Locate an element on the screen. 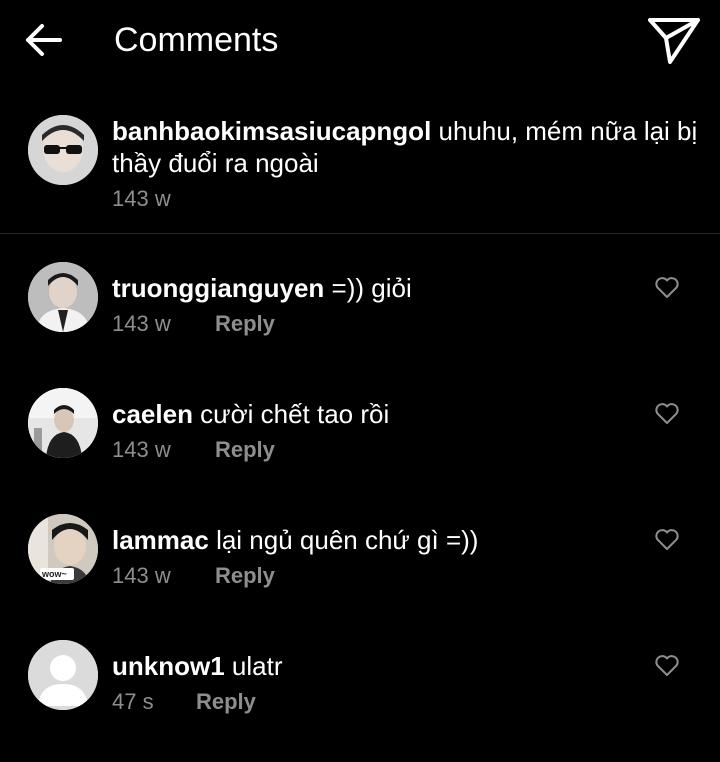  comment-username: caelen is located at coordinates (152, 414).